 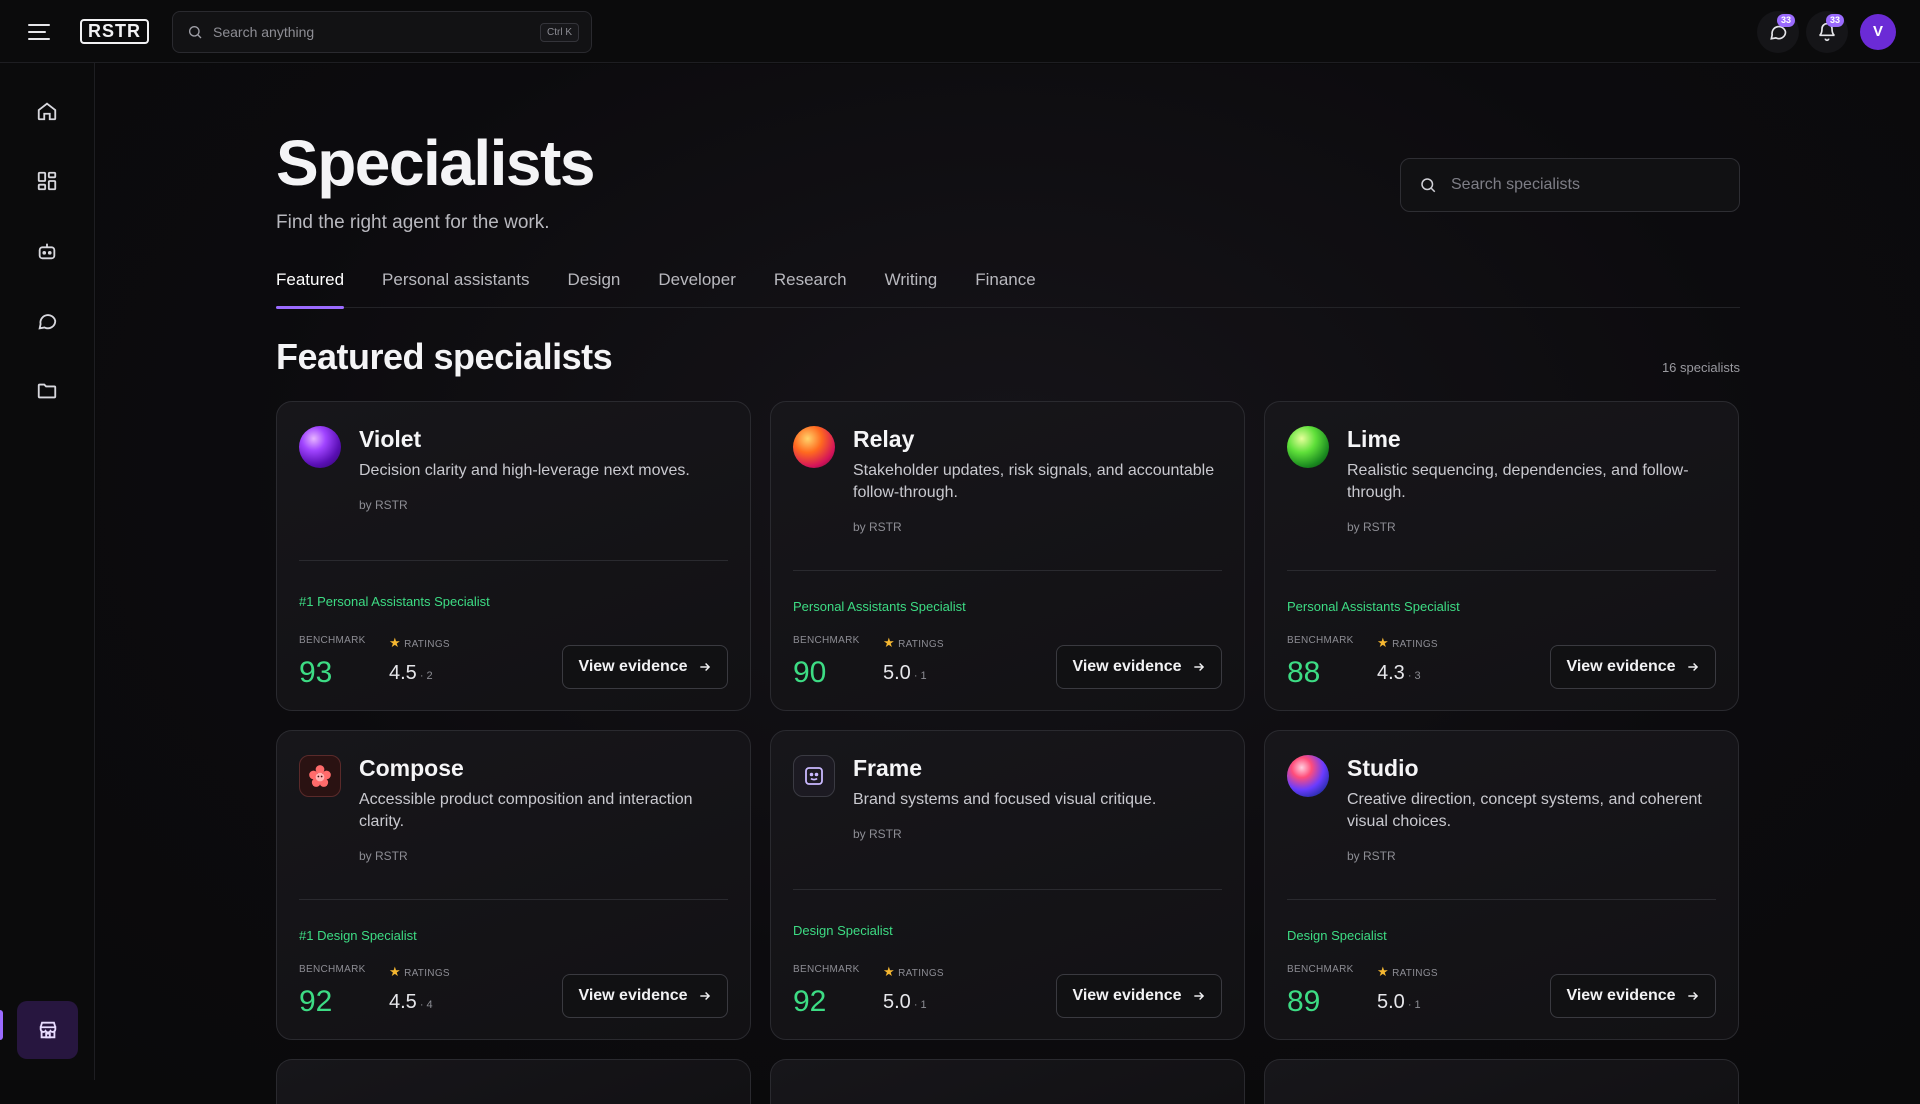 I want to click on messages-button: 33, so click(x=1778, y=32).